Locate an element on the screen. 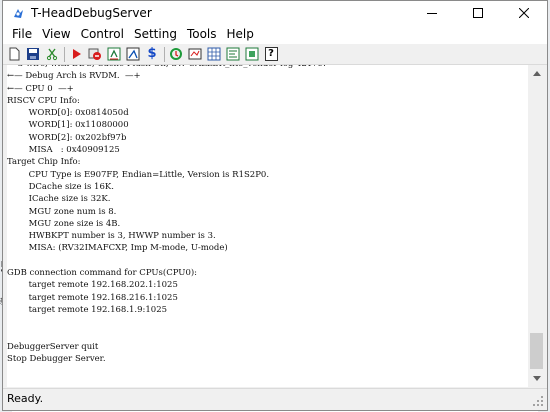 Image resolution: width=550 pixels, height=412 pixels. console-line: DCache size is 16K. is located at coordinates (60, 186).